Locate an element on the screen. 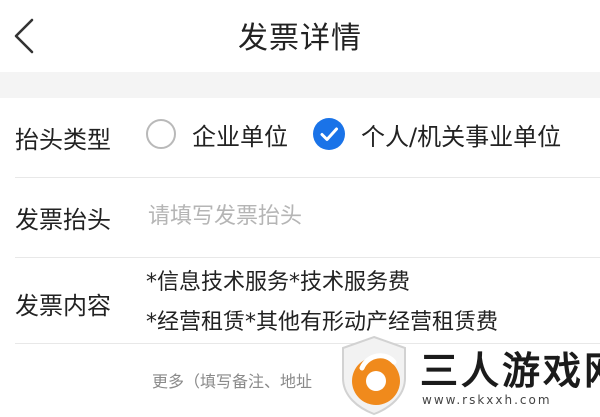  section-gap is located at coordinates (300, 85).